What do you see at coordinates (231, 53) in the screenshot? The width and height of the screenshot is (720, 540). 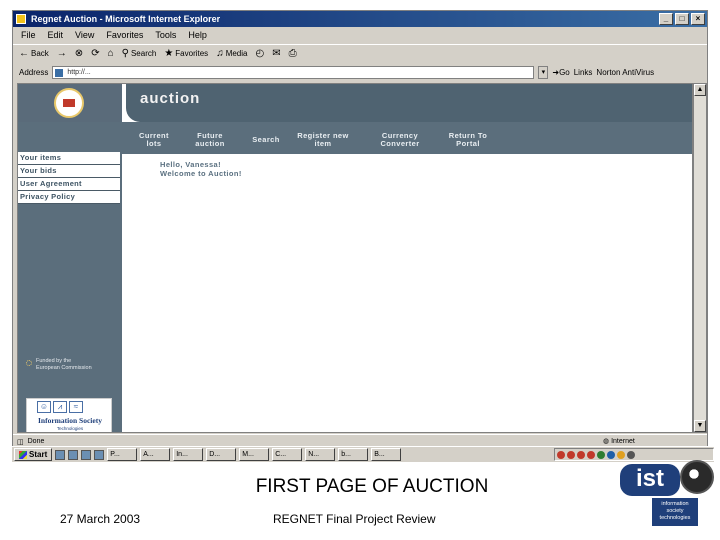 I see `media-button: ♫ Media` at bounding box center [231, 53].